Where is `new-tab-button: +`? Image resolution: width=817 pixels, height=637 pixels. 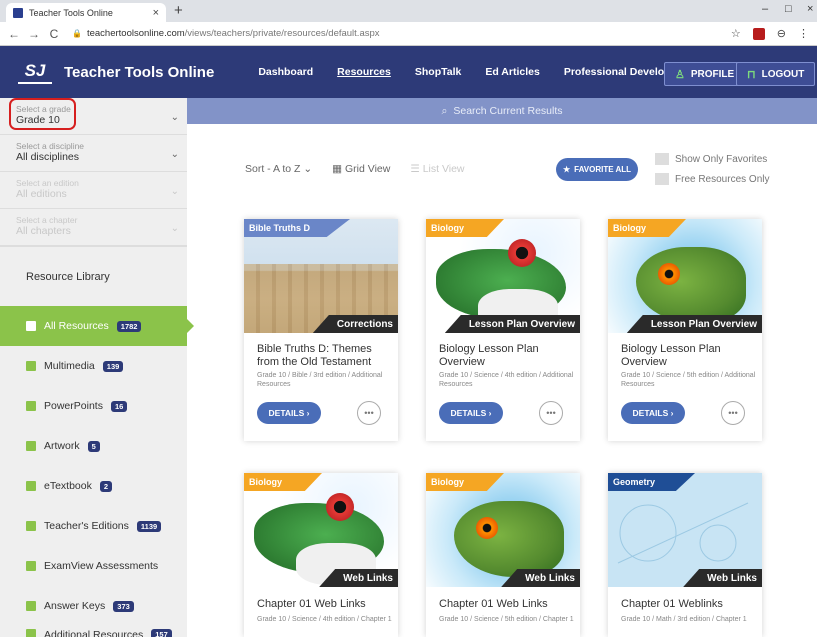 new-tab-button: + is located at coordinates (178, 10).